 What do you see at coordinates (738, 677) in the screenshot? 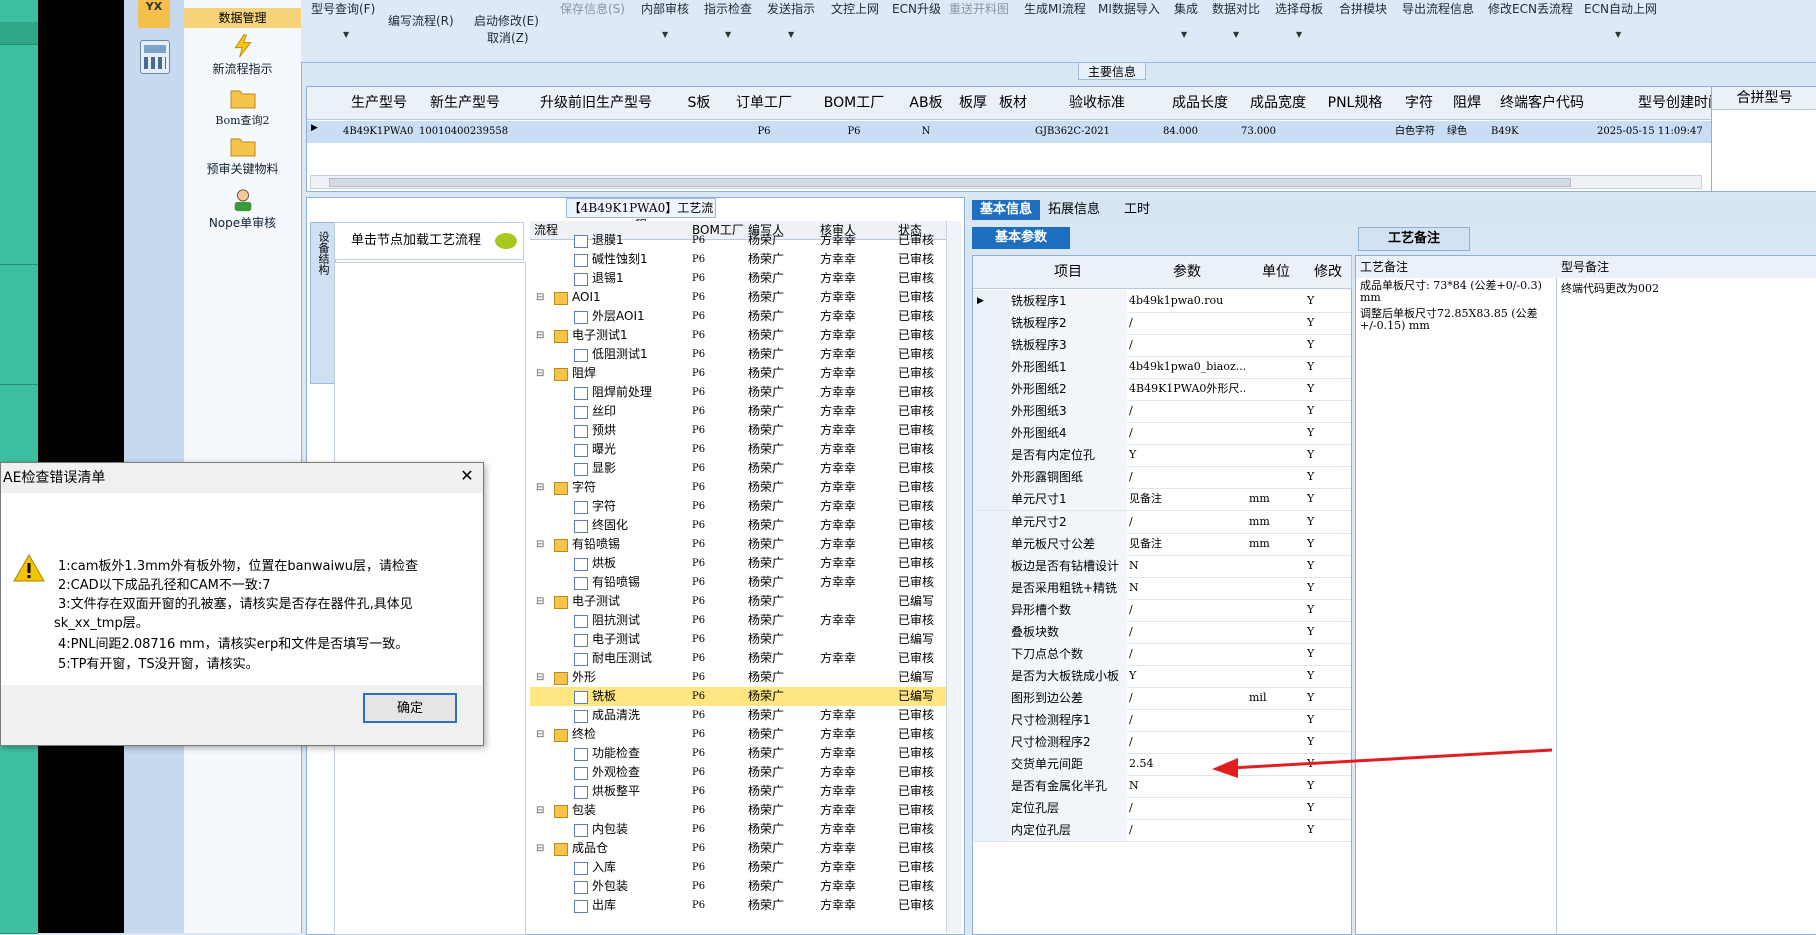
I see `tree-row: ⊟ 外形 P6 杨荣广 已编写` at bounding box center [738, 677].